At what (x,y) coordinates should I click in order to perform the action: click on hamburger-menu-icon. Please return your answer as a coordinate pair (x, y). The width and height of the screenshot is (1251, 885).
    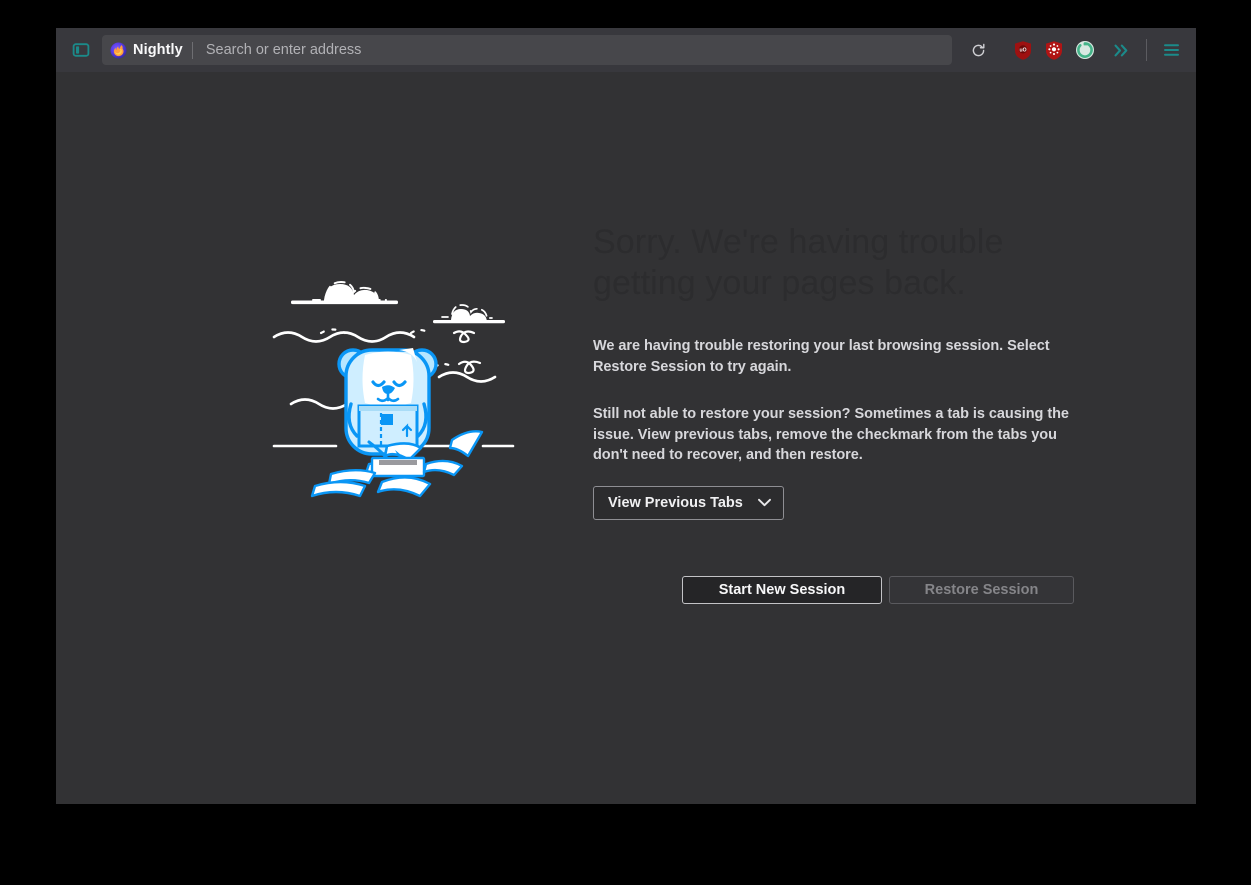
    Looking at the image, I should click on (1171, 50).